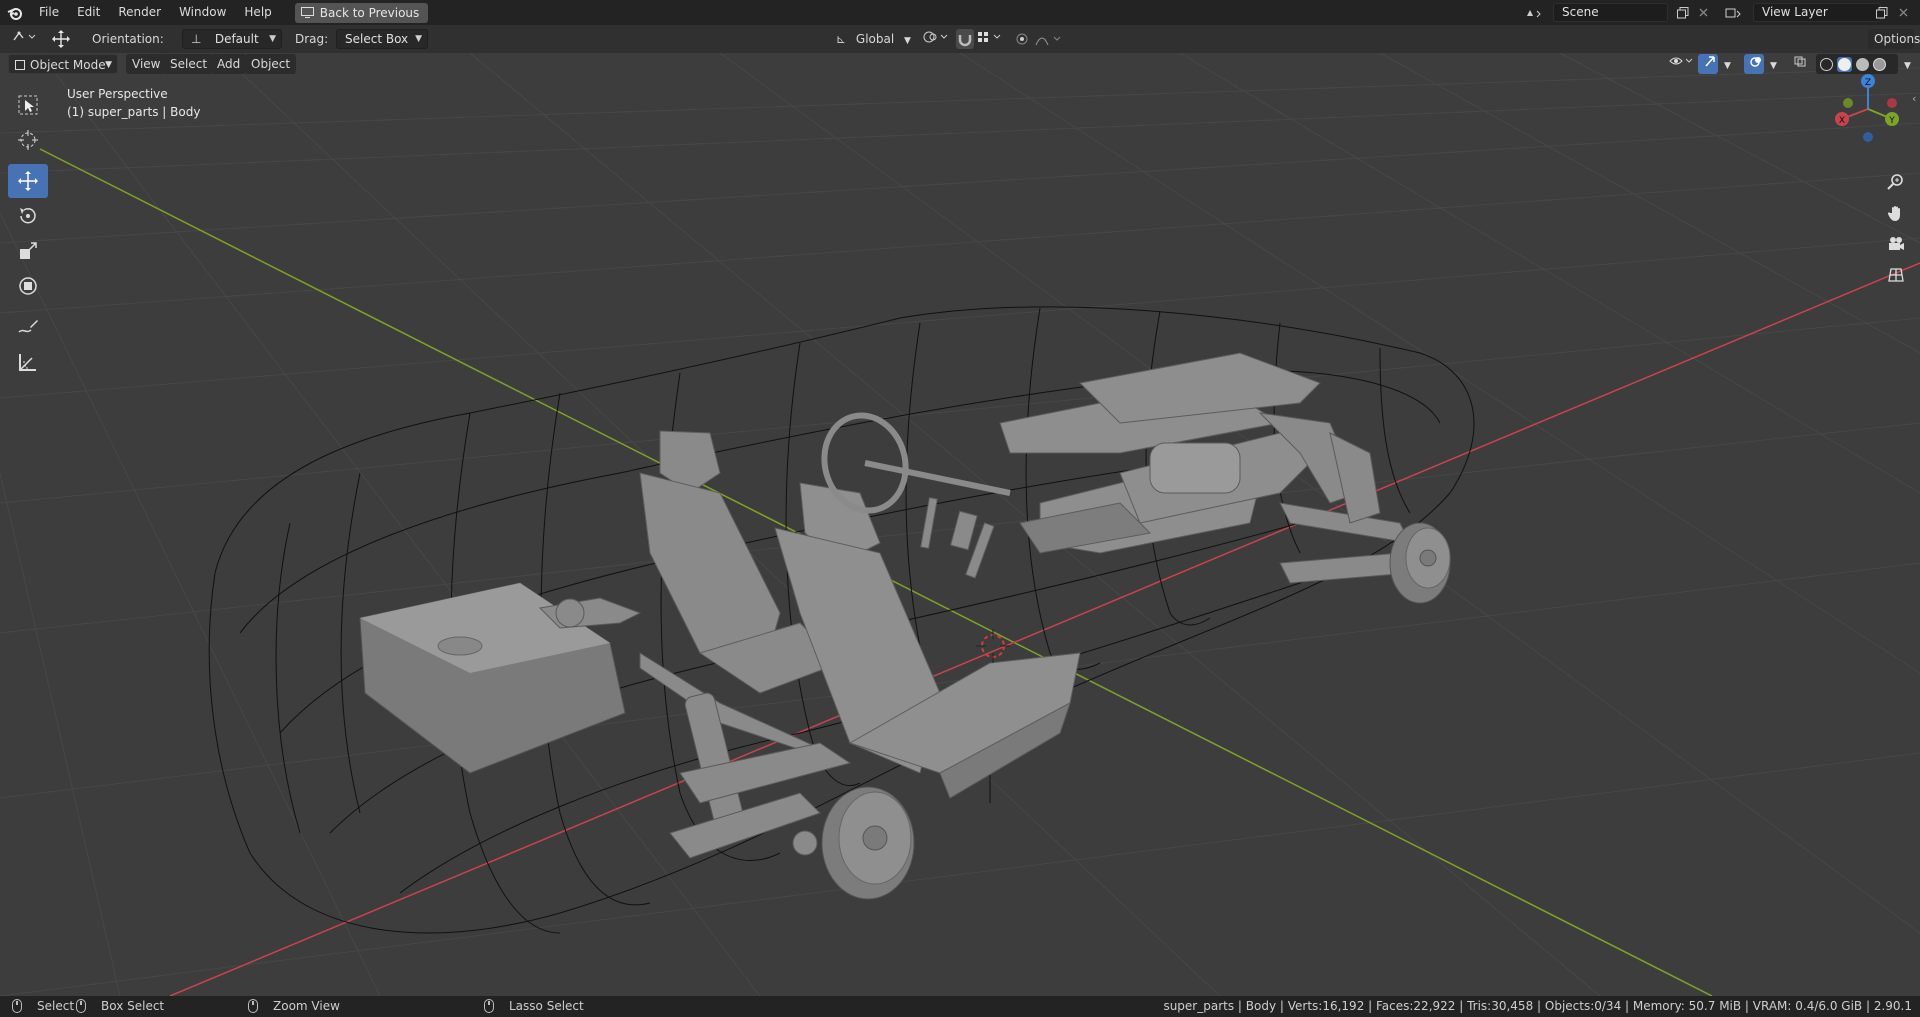 This screenshot has width=1920, height=1017. I want to click on menu-render: Render, so click(139, 12).